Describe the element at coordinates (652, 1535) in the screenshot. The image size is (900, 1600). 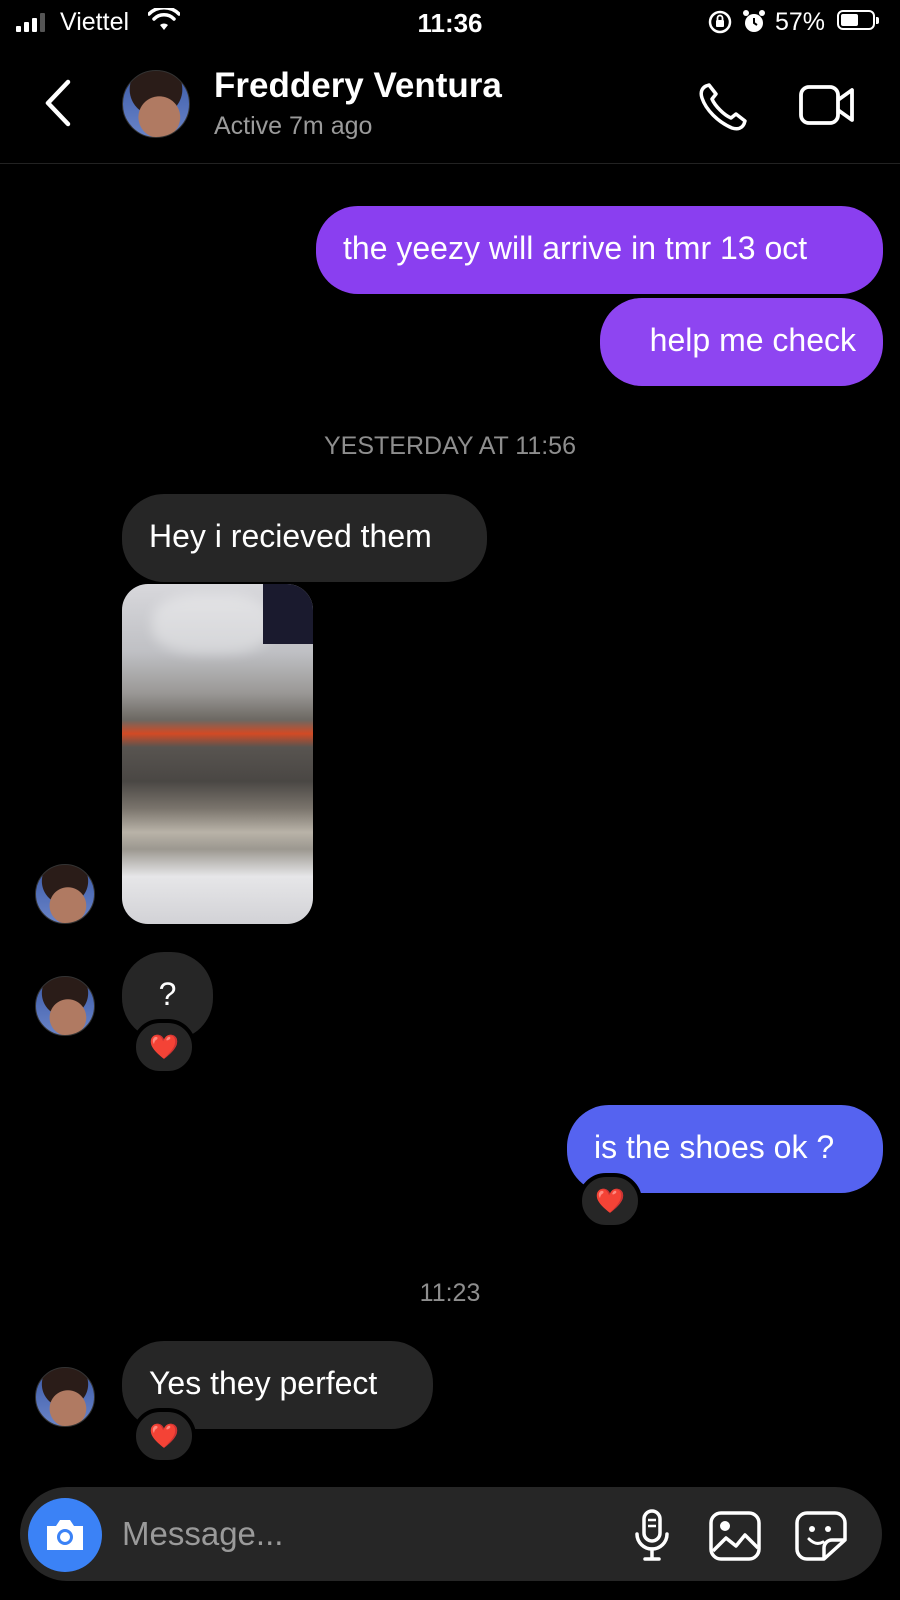
I see `microphone-icon` at that location.